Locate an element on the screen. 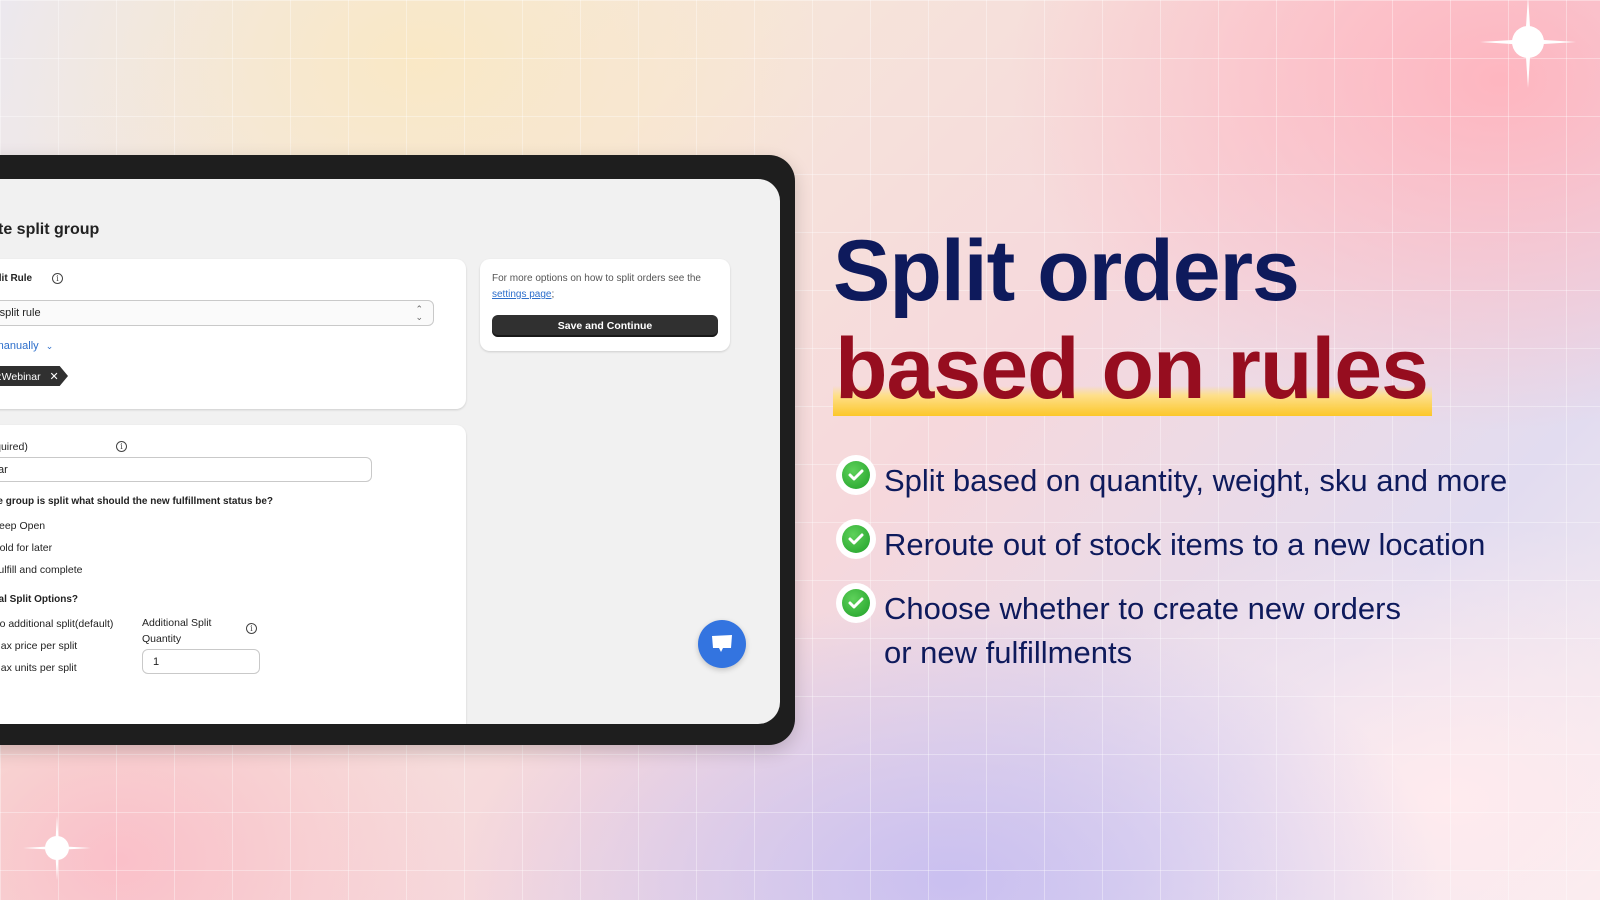 The width and height of the screenshot is (1600, 900). page-title: Update split group is located at coordinates (50, 229).